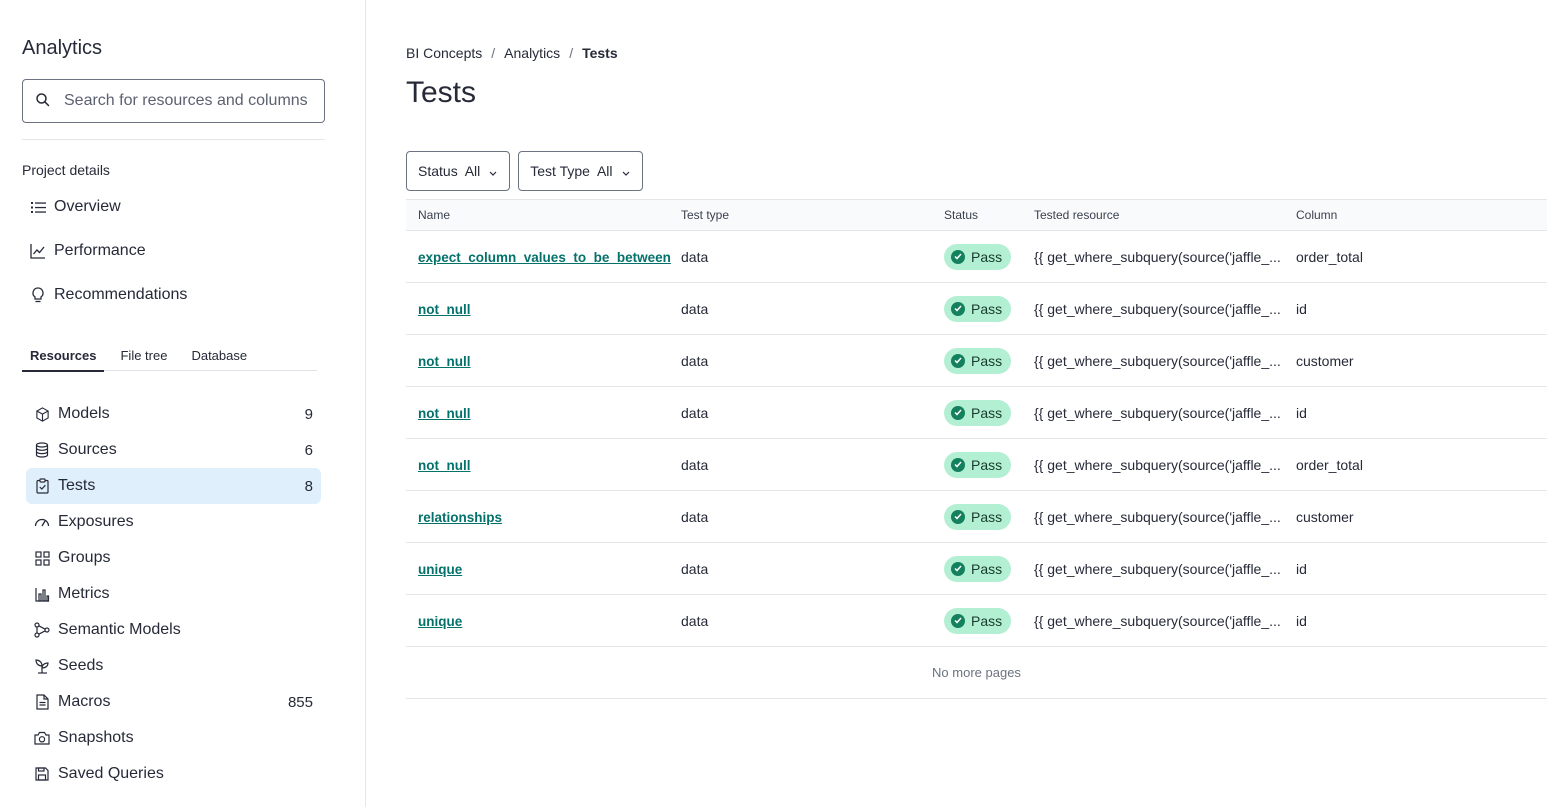 This screenshot has width=1559, height=807. Describe the element at coordinates (308, 414) in the screenshot. I see `resource-count: 9` at that location.